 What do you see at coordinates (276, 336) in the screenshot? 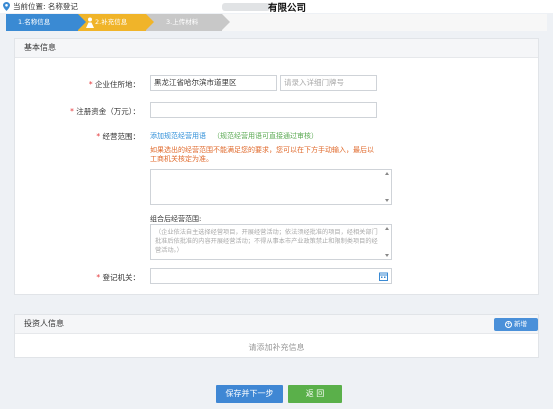
I see `investor-panel: 投资人信息 + 新增 请添加补充信息` at bounding box center [276, 336].